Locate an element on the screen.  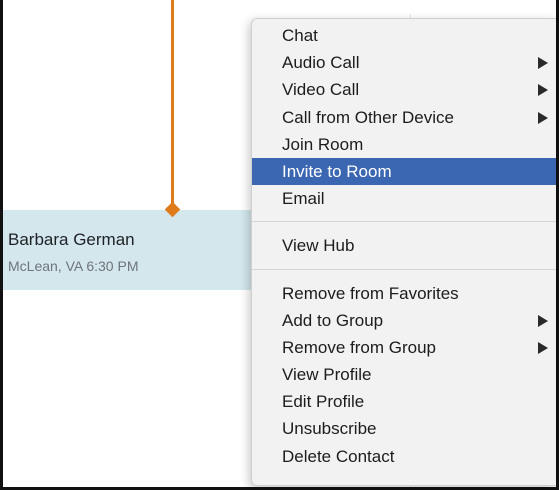
menu-item-label: Chat is located at coordinates (300, 35).